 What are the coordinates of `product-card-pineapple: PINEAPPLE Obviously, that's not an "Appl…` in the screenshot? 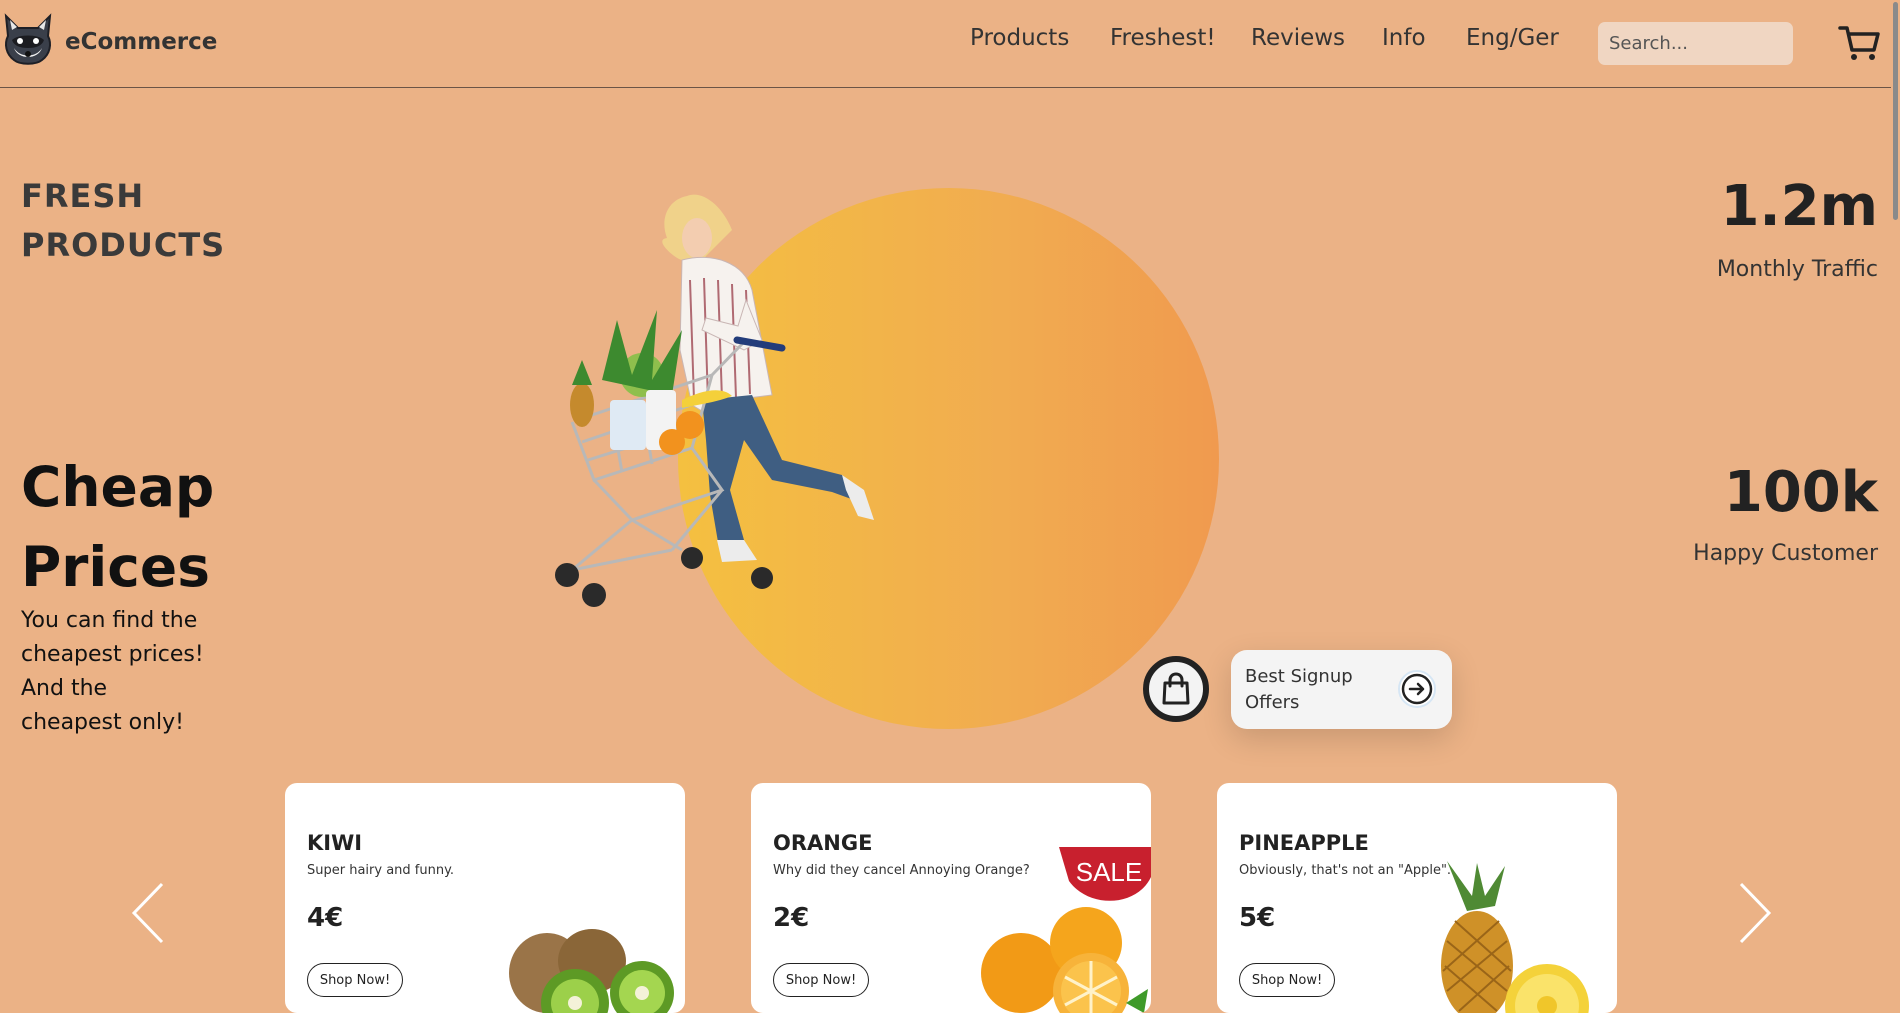 It's located at (1417, 898).